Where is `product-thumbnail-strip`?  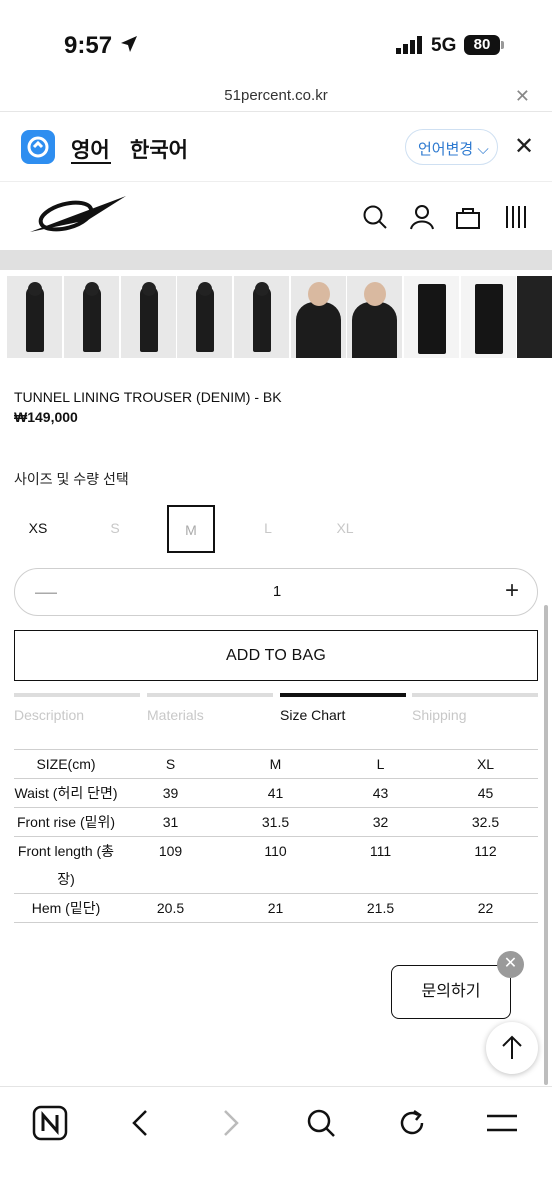
product-thumbnail-strip is located at coordinates (279, 317).